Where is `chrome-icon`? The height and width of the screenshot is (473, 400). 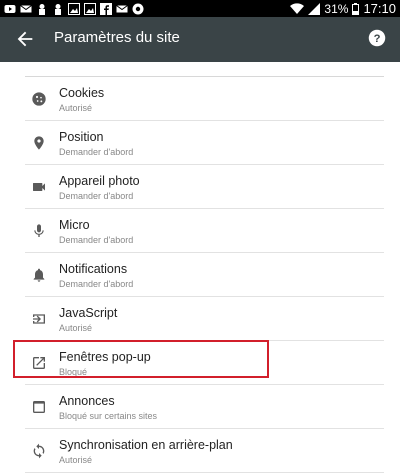
chrome-icon is located at coordinates (138, 8).